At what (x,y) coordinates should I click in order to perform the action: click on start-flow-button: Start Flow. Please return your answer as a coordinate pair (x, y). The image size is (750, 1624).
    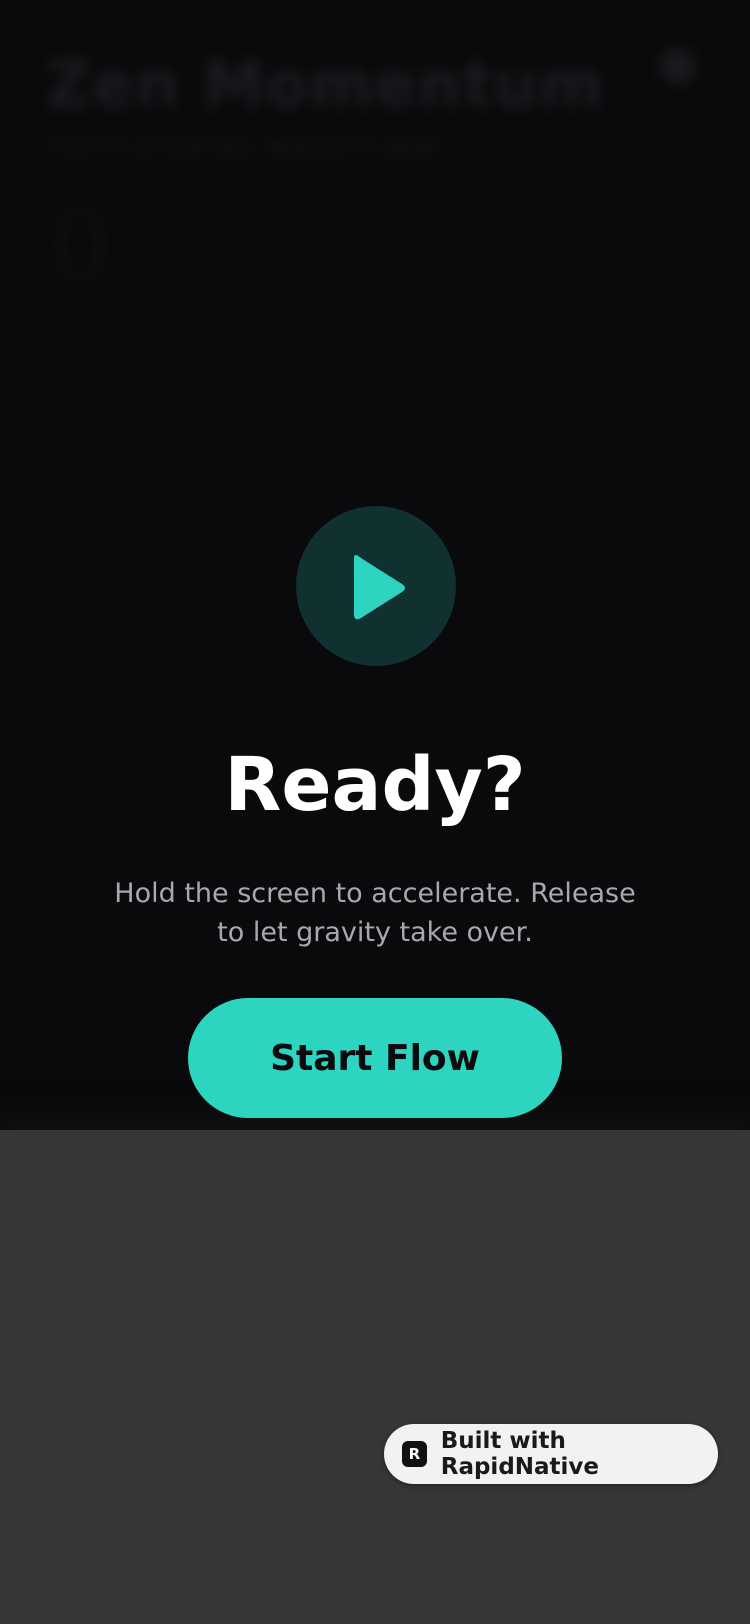
    Looking at the image, I should click on (375, 1058).